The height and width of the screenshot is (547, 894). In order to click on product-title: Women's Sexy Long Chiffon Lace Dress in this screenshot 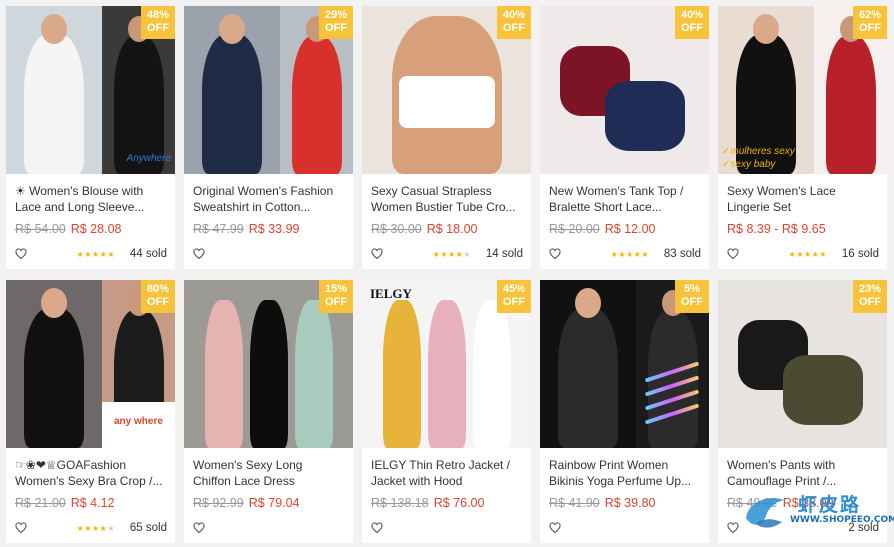, I will do `click(269, 473)`.